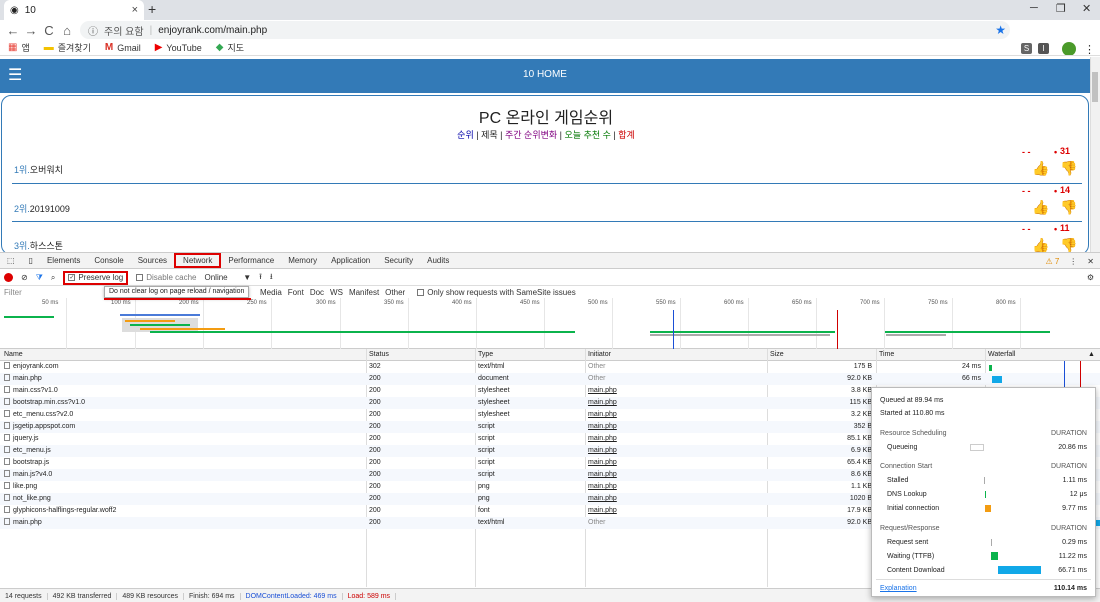 This screenshot has width=1100, height=602. Describe the element at coordinates (96, 277) in the screenshot. I see `preserve-log-checkbox: ✓ Preserve log` at that location.